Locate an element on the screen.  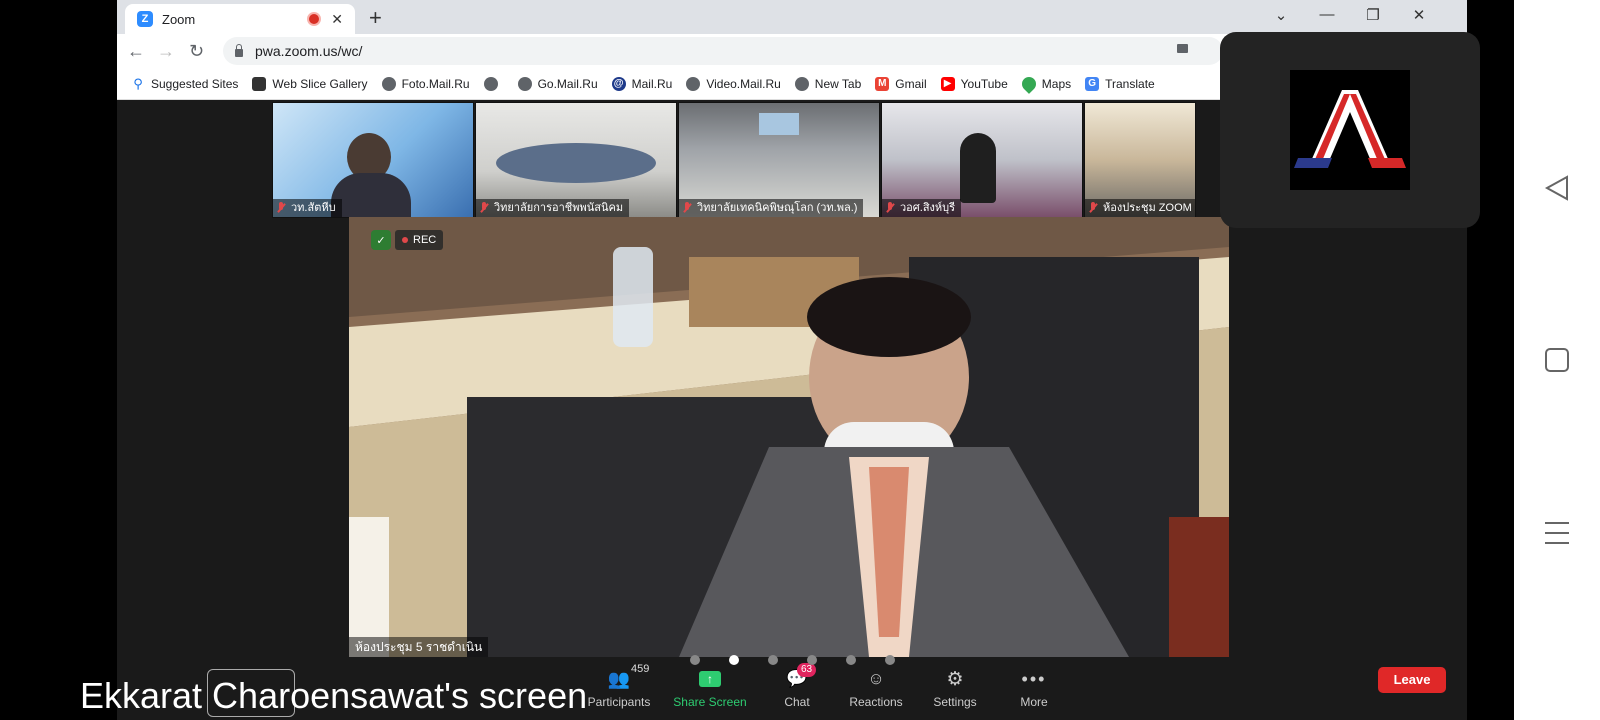
rec-label: REC is located at coordinates (425, 240).